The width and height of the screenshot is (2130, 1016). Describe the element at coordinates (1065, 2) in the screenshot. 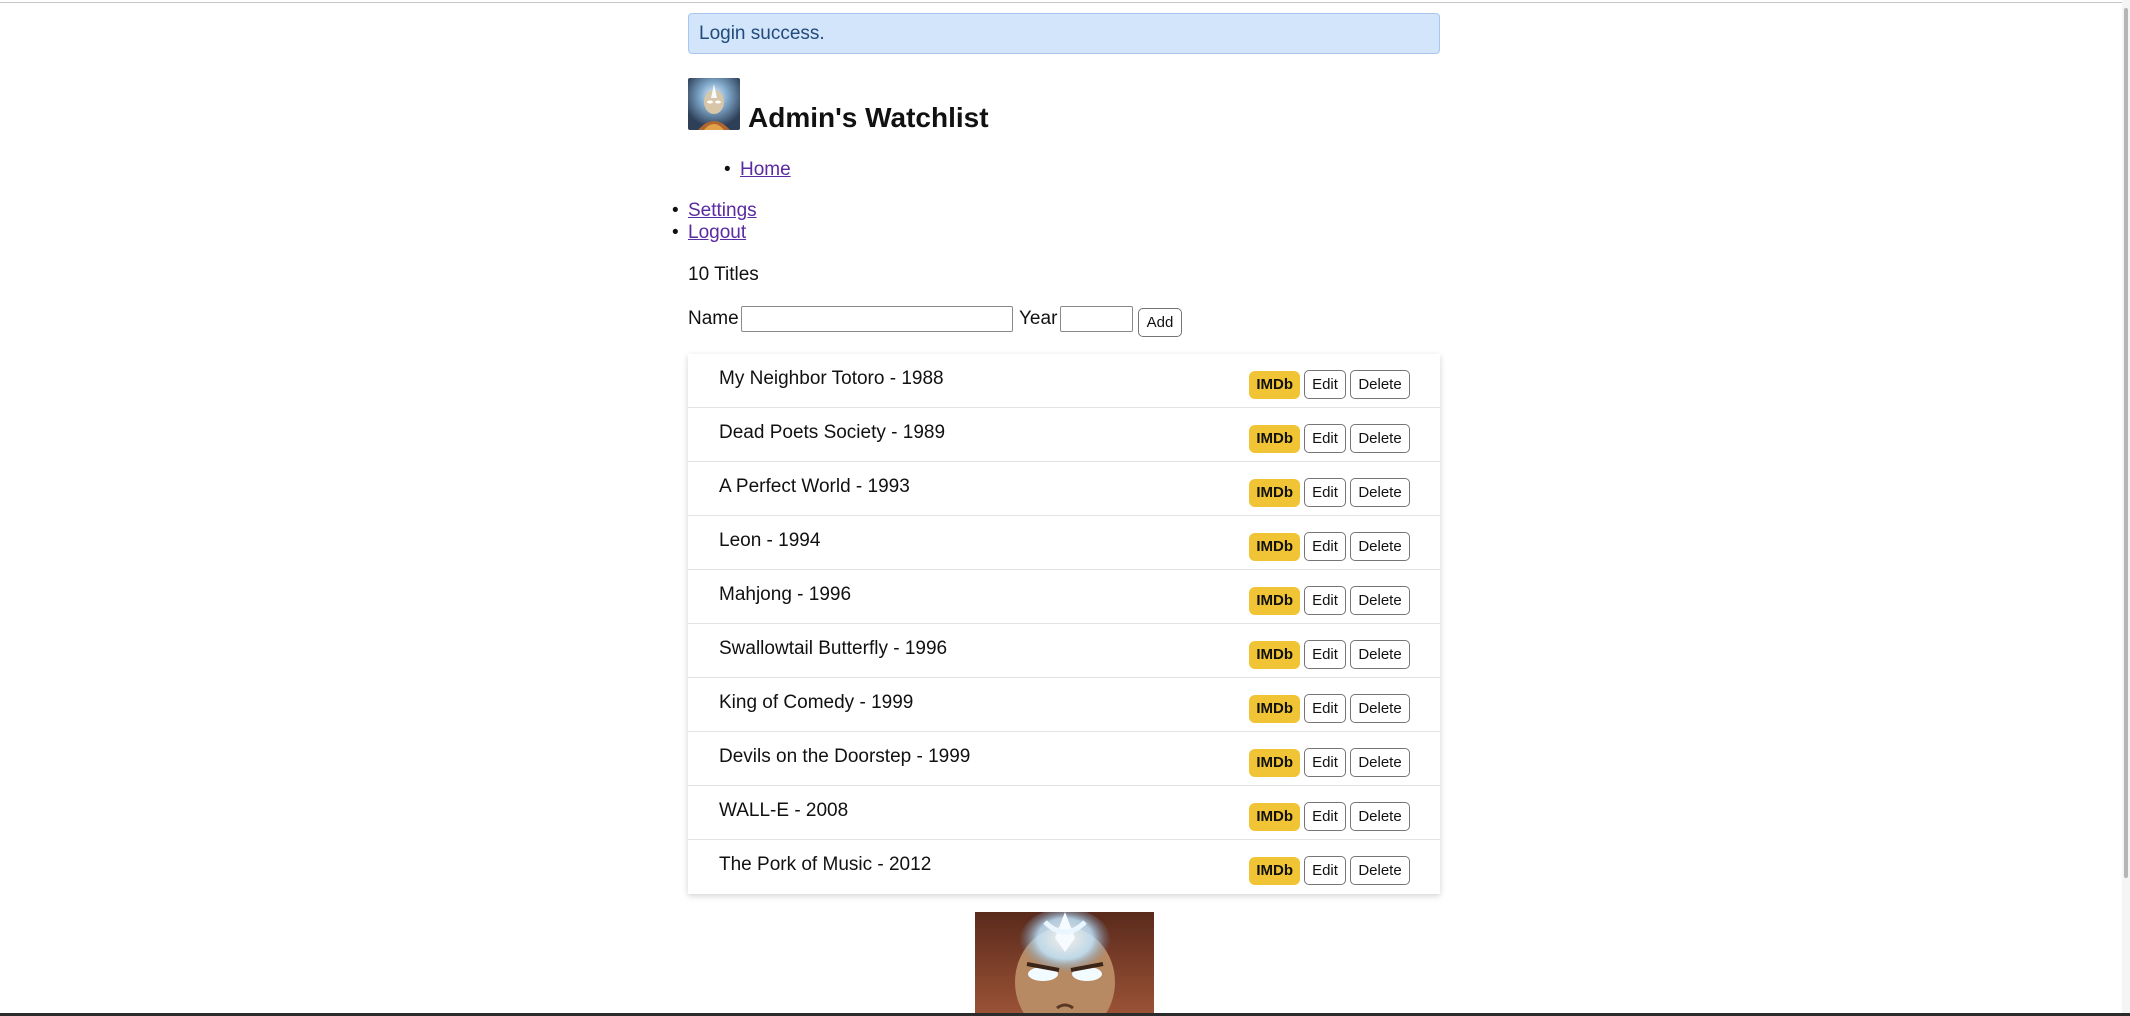

I see `window-top-border` at that location.